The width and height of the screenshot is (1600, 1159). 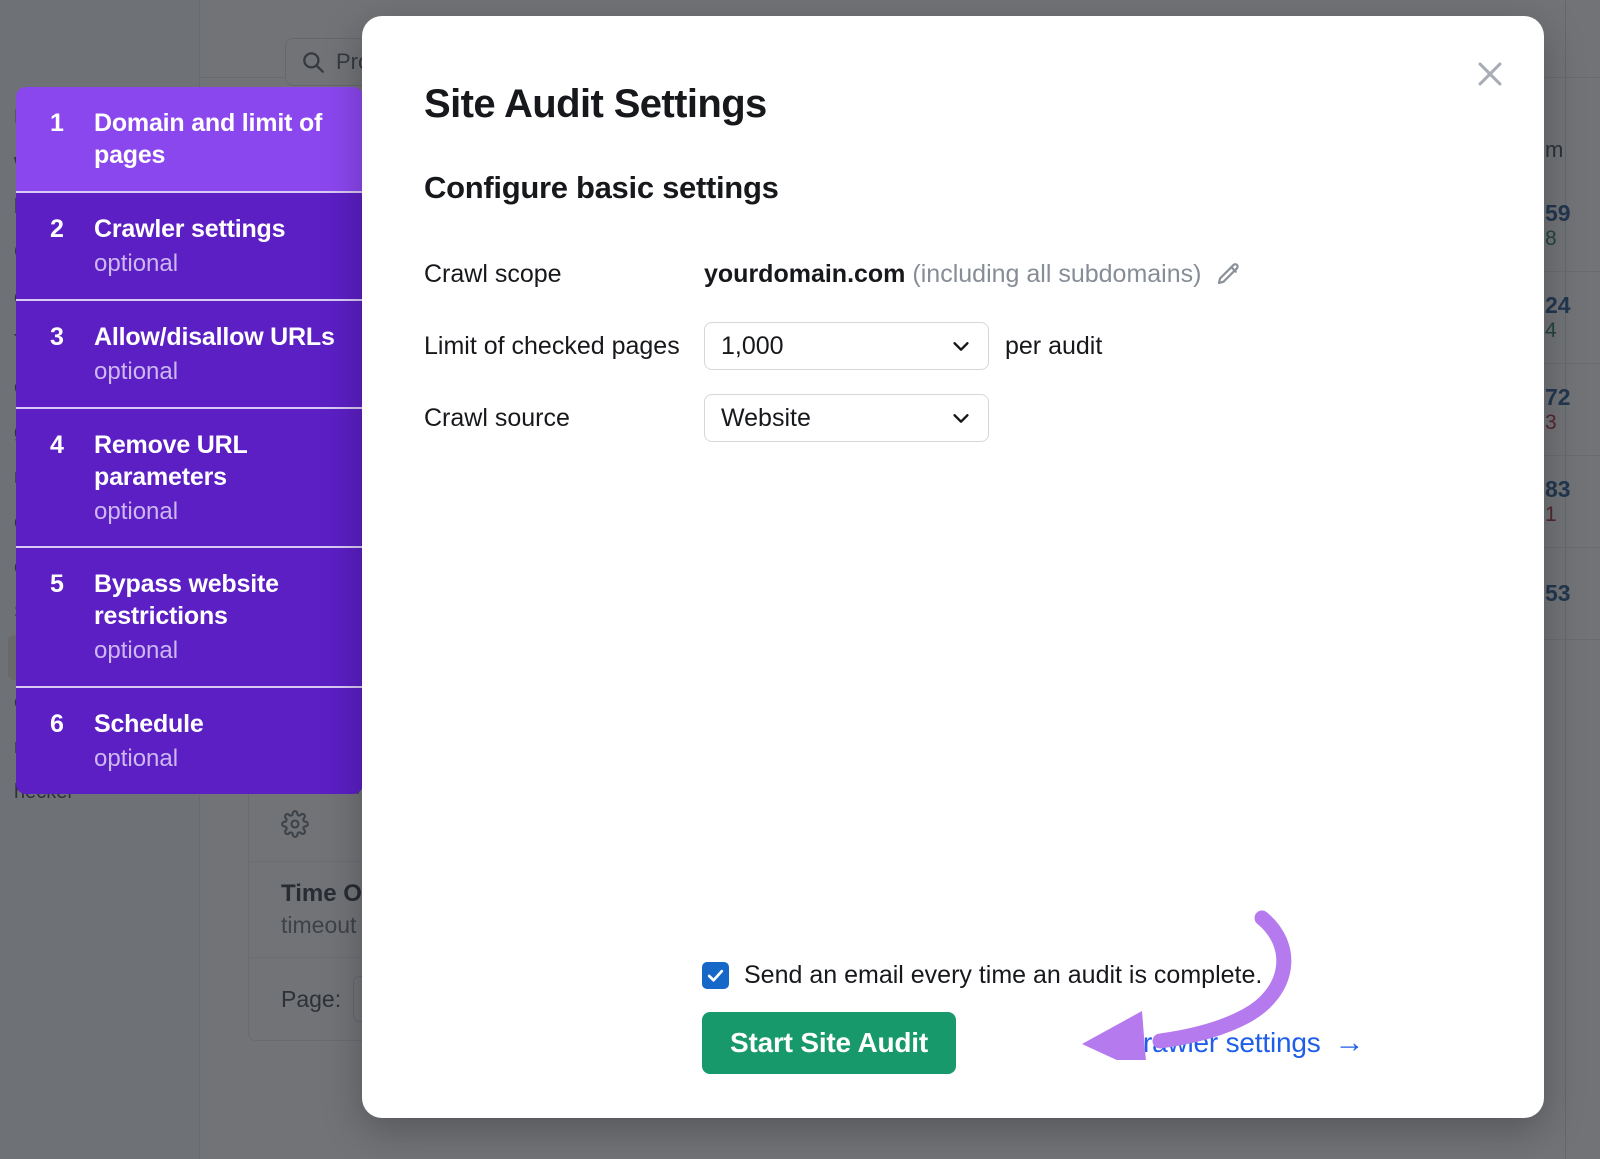 I want to click on stepper-item-remove-url-parameters: 4 Remove URL parameters optional, so click(x=189, y=478).